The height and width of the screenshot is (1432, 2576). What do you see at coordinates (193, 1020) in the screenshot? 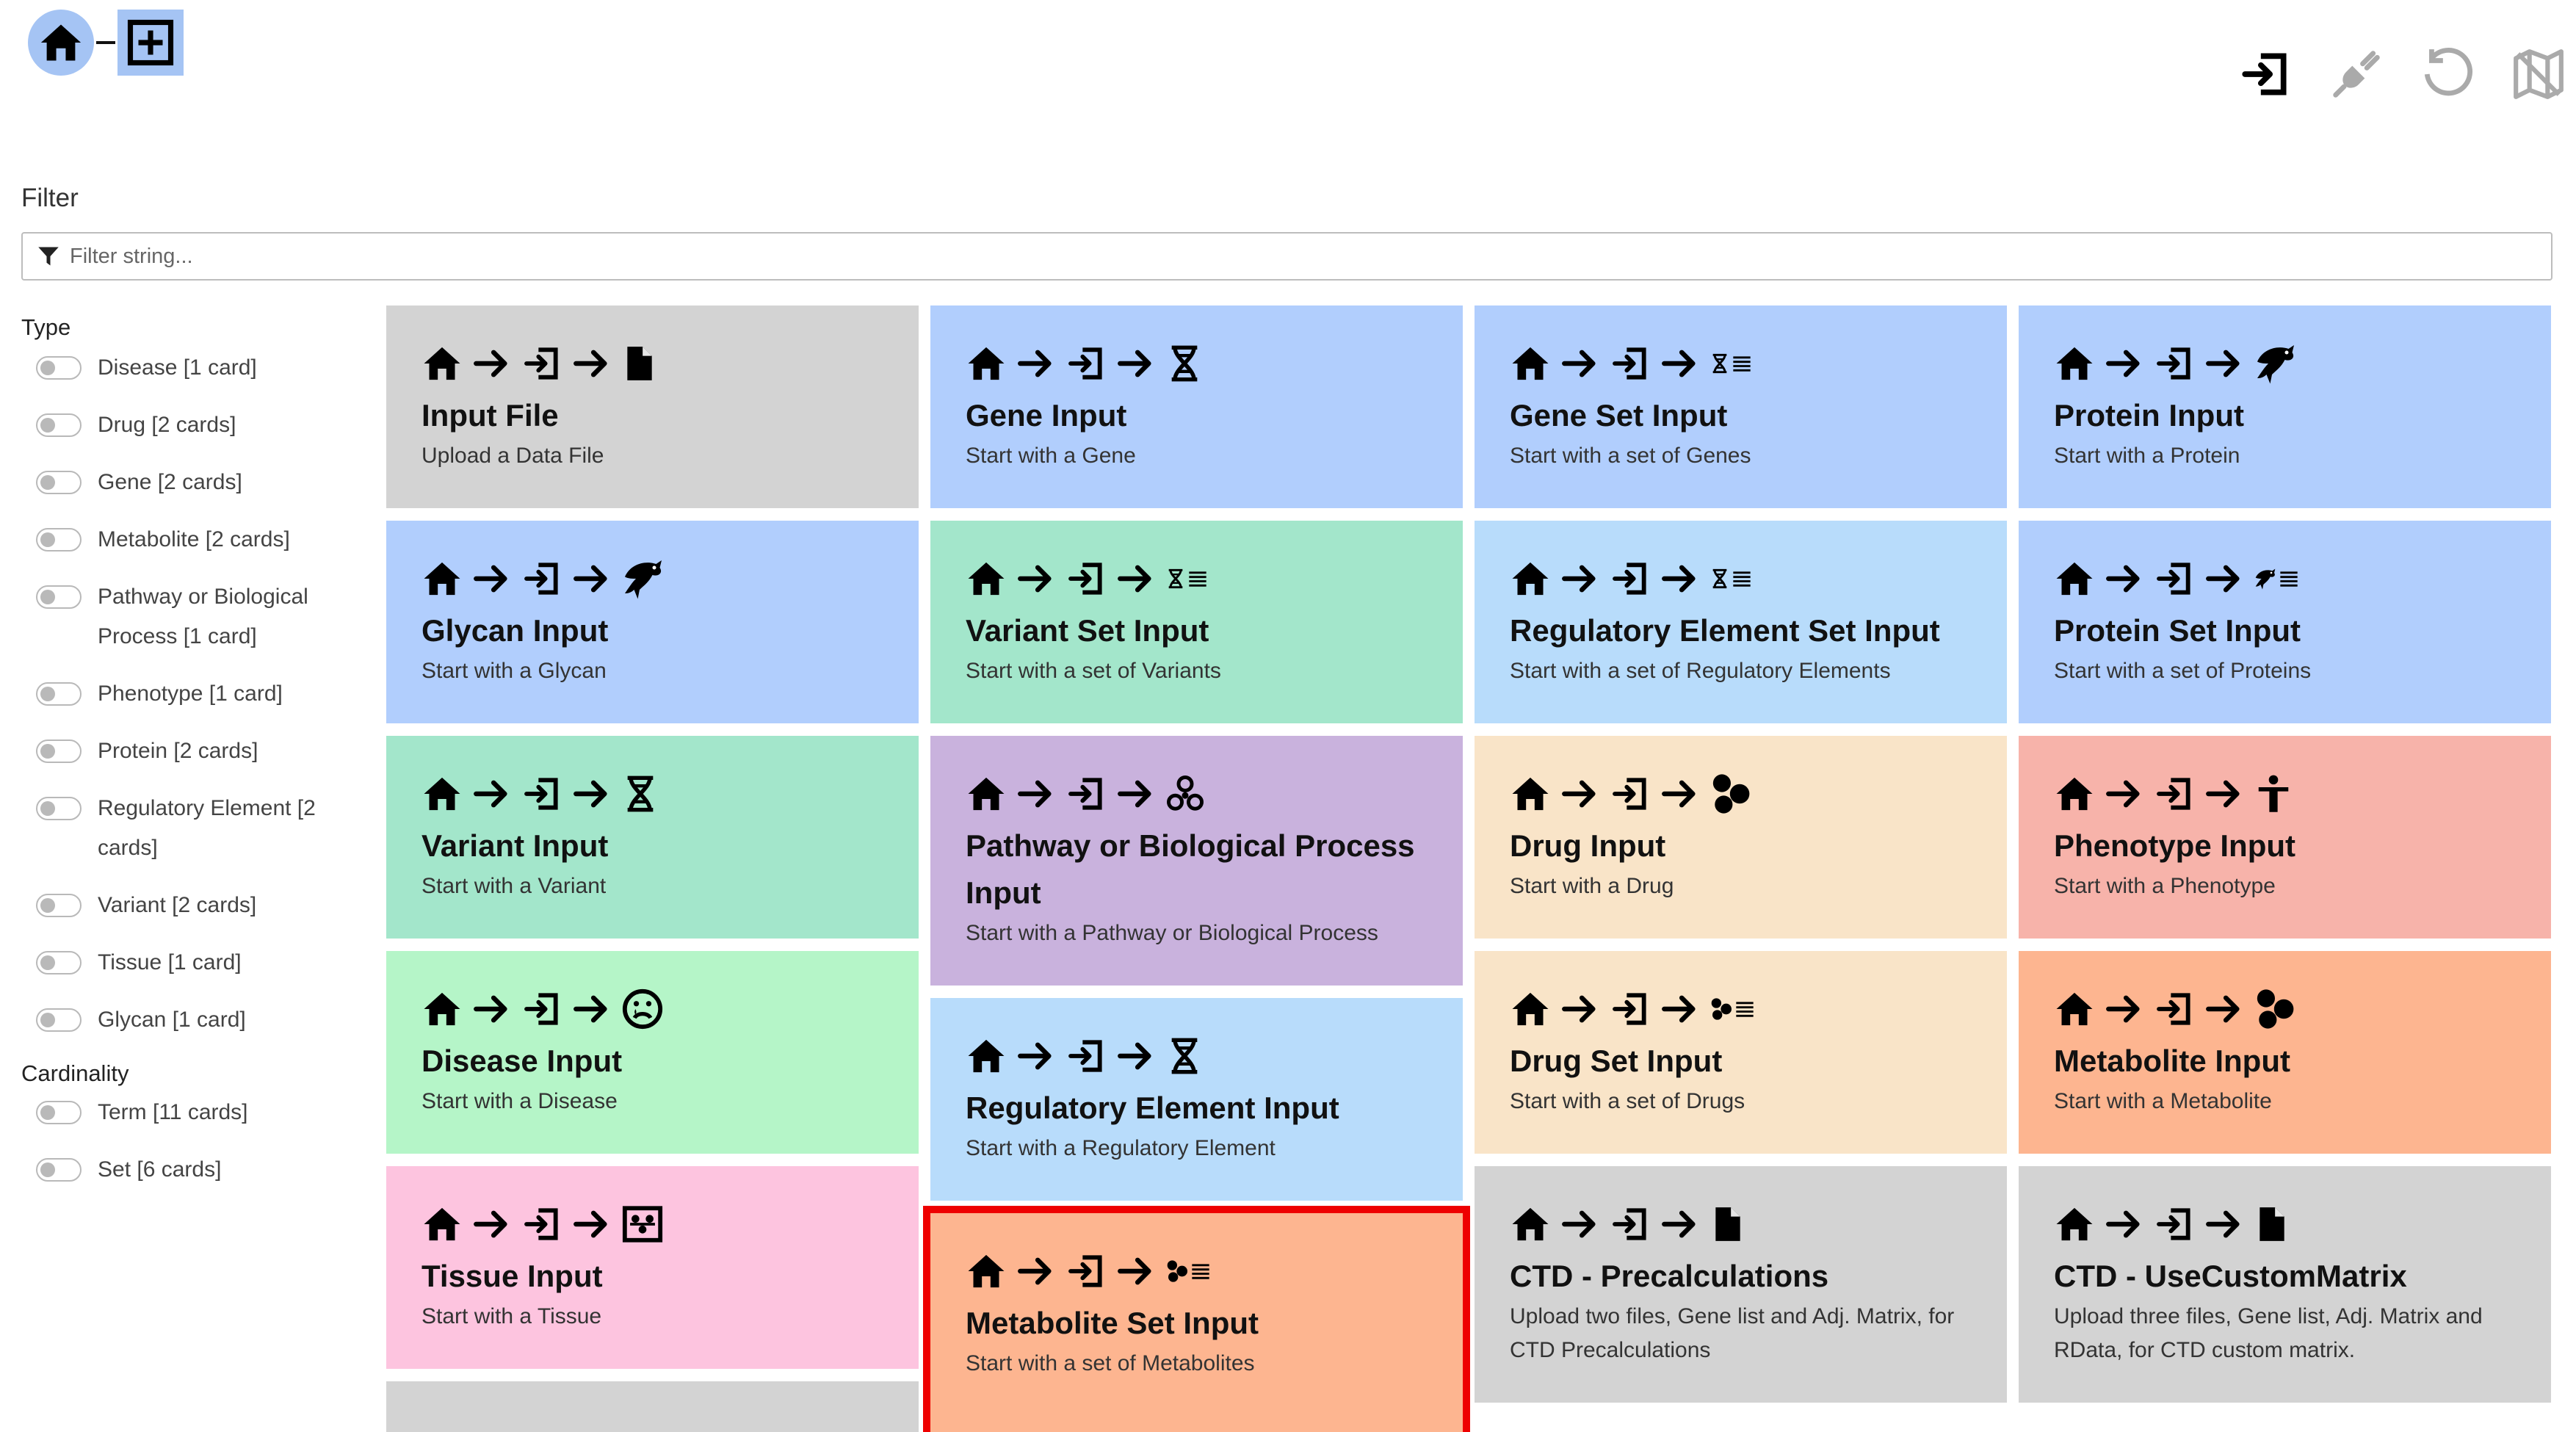
I see `filter-toggle-glycan: Glycan [1 card]` at bounding box center [193, 1020].